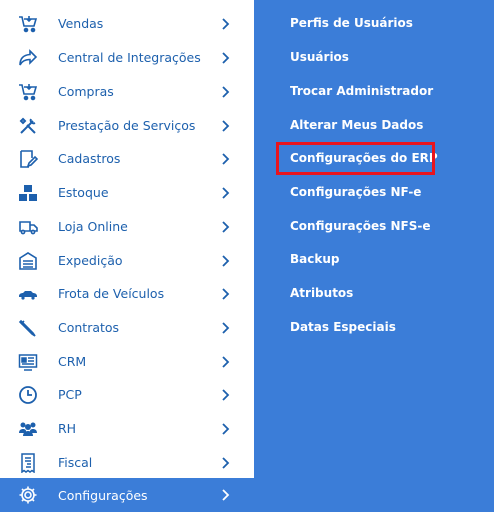 The image size is (494, 512). I want to click on warehouse-icon, so click(28, 261).